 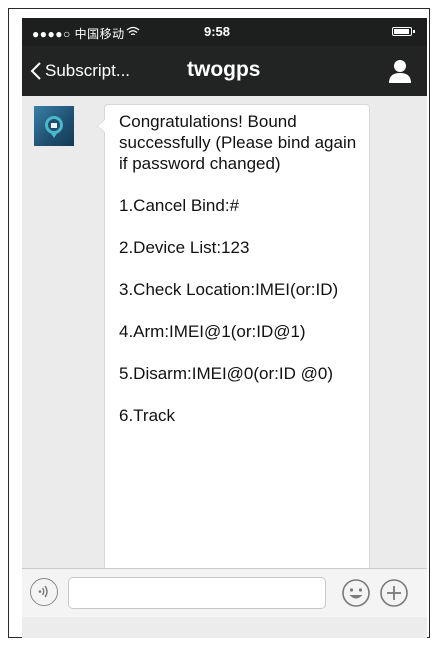 I want to click on chat-title: twogps, so click(x=224, y=69).